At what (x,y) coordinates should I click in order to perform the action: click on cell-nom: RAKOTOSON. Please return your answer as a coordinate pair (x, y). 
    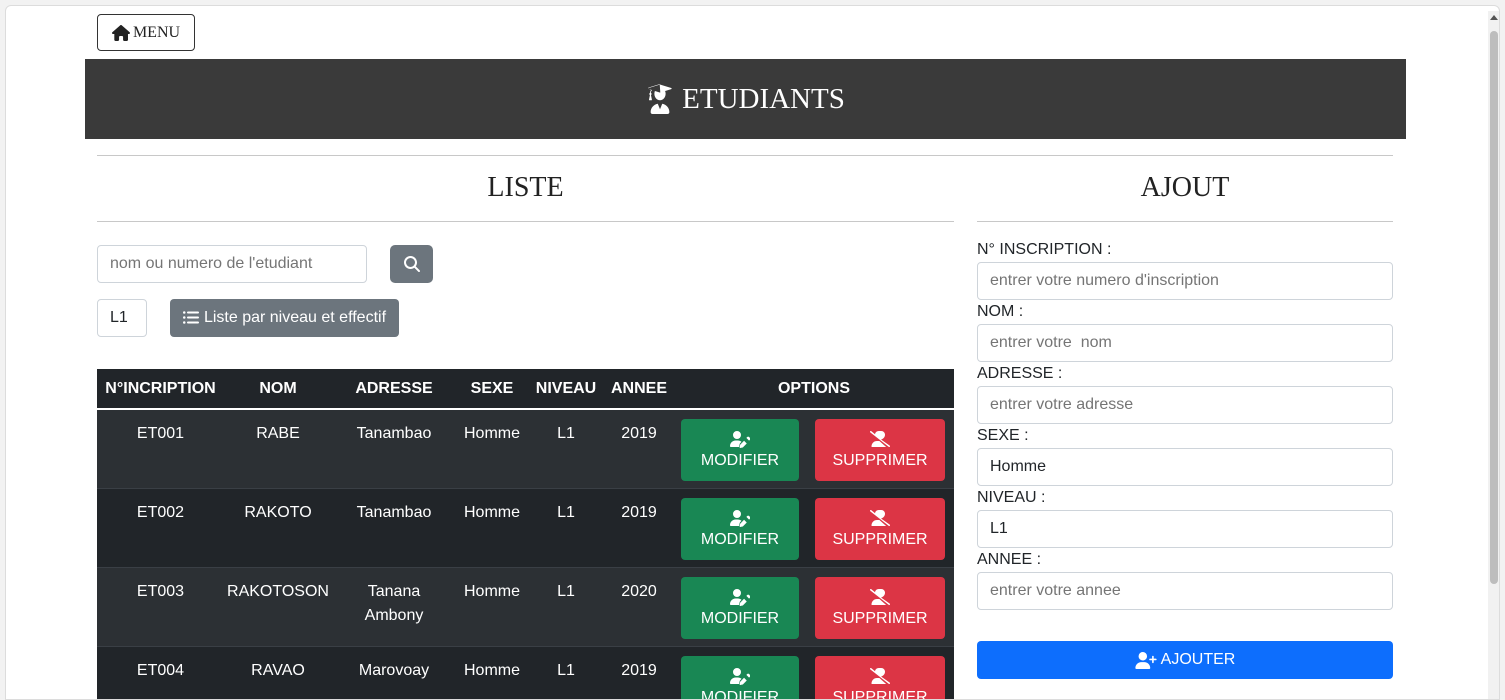
    Looking at the image, I should click on (278, 591).